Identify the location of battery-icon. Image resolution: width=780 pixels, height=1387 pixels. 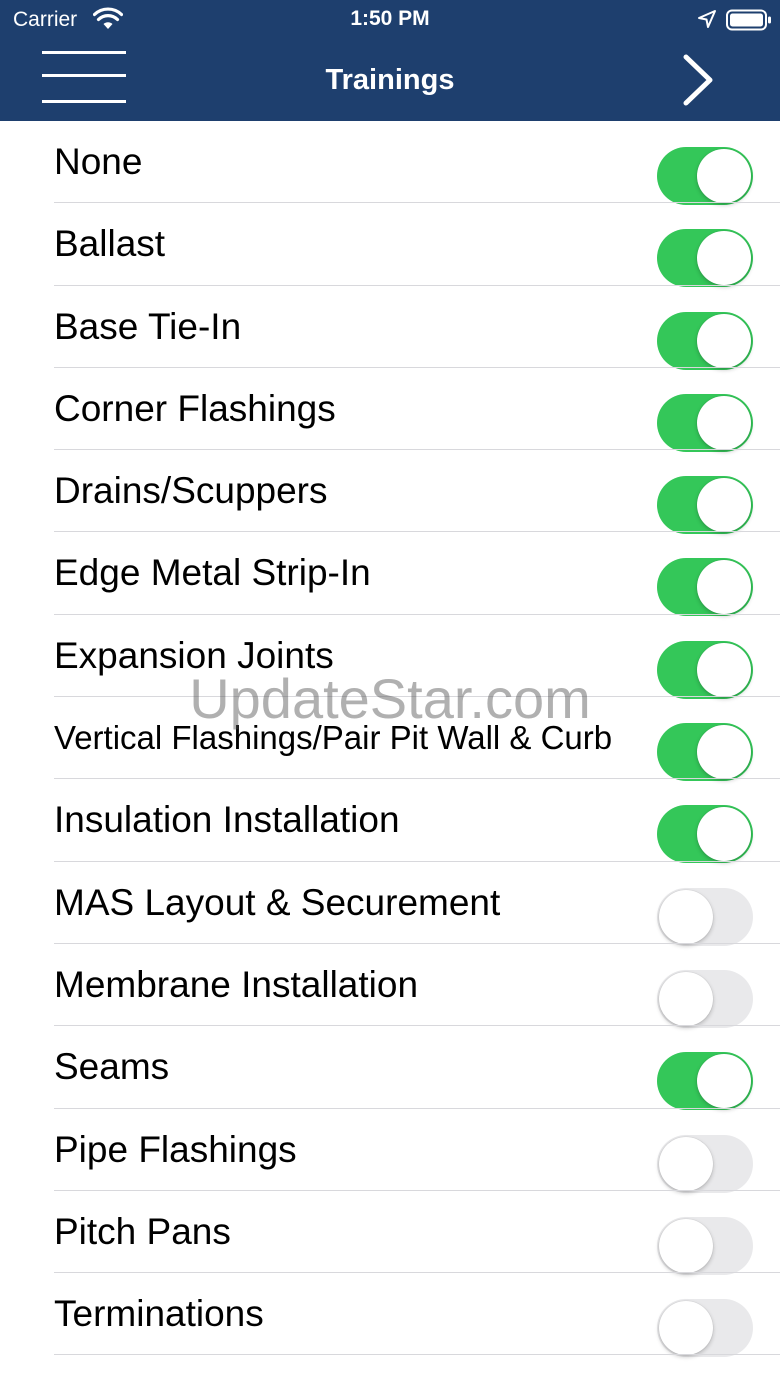
(748, 20).